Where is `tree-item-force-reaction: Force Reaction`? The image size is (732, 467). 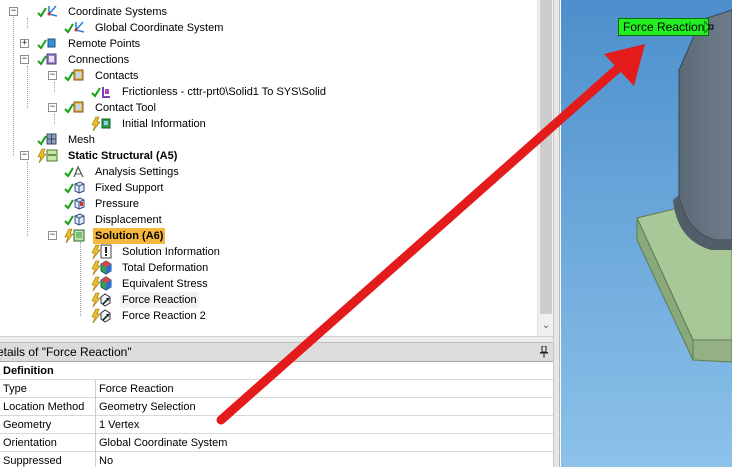 tree-item-force-reaction: Force Reaction is located at coordinates (150, 300).